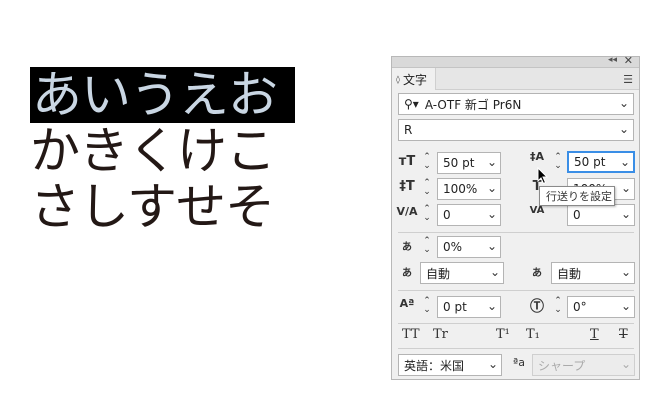  I want to click on font-size-value: 50 pt, so click(459, 163).